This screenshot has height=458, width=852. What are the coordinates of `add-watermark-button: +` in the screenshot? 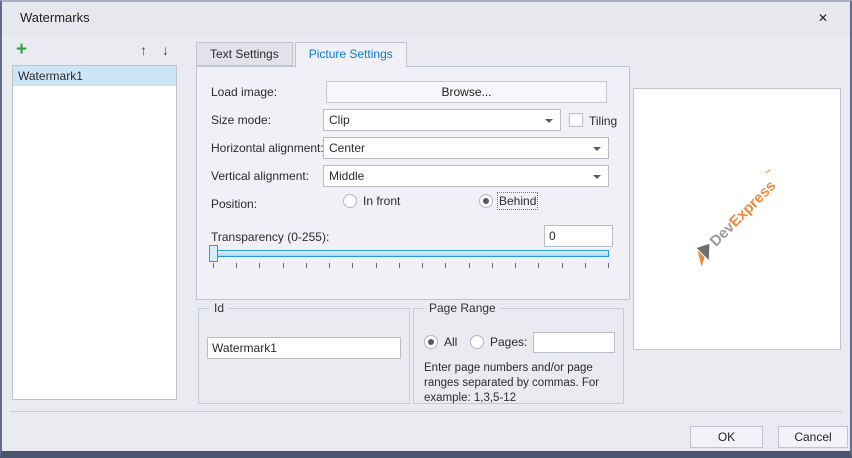 It's located at (21, 50).